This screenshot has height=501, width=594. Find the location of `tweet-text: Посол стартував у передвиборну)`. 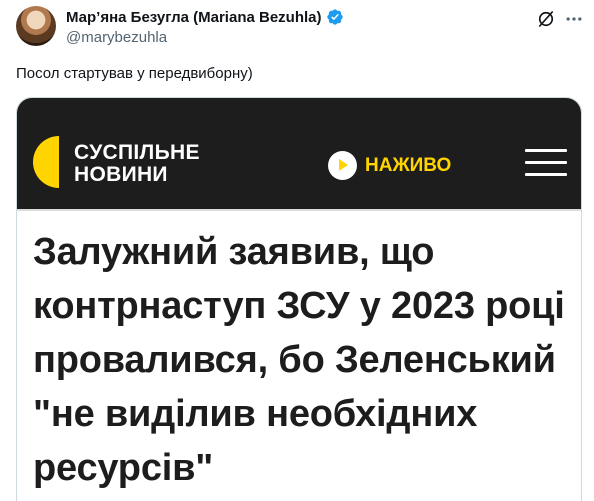

tweet-text: Посол стартував у передвиборну) is located at coordinates (134, 73).